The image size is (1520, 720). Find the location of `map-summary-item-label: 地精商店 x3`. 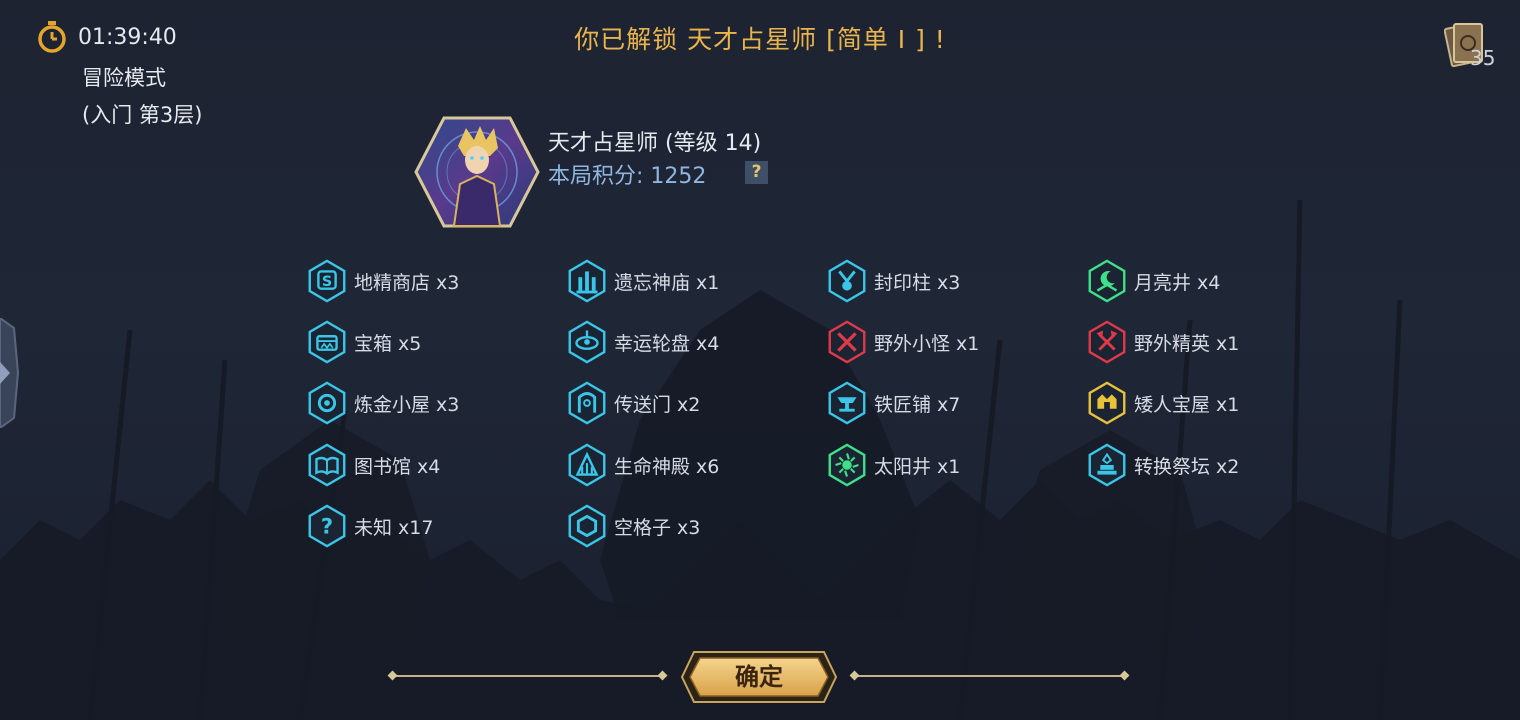

map-summary-item-label: 地精商店 x3 is located at coordinates (407, 282).